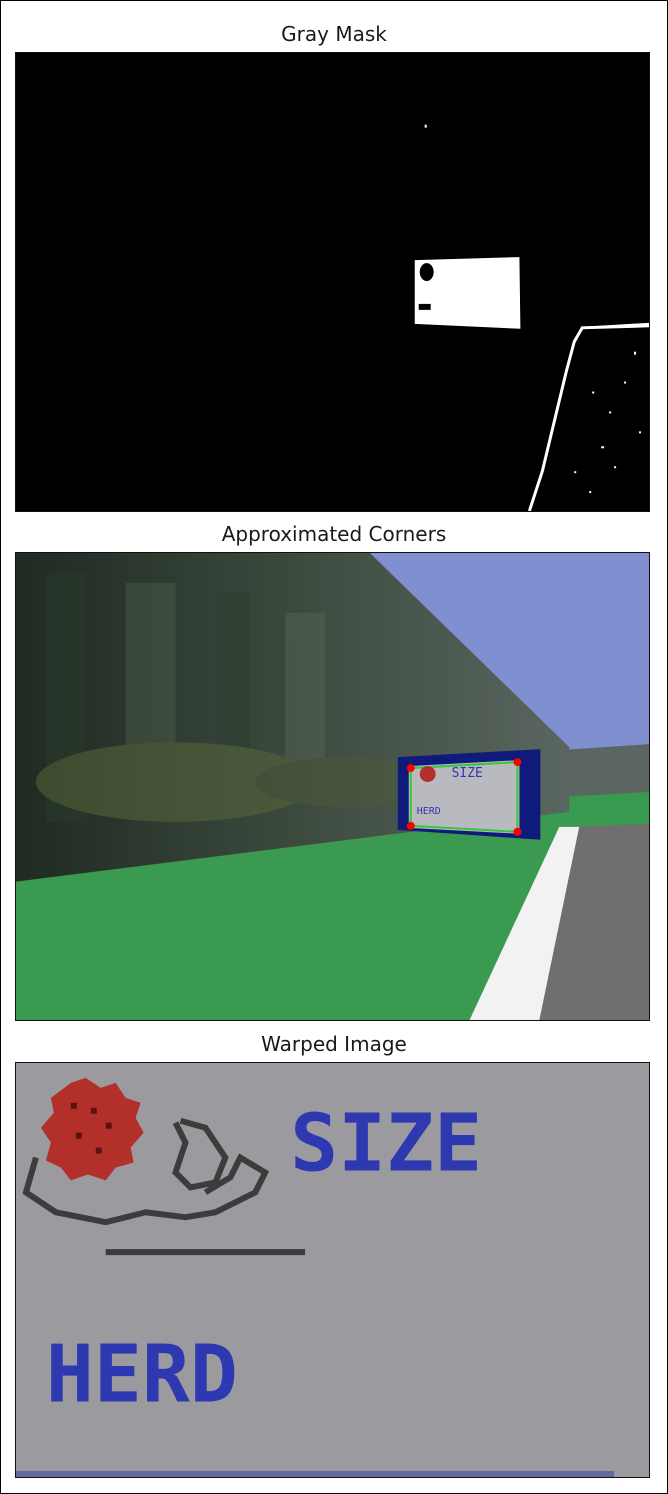 This screenshot has width=668, height=1494. What do you see at coordinates (467, 773) in the screenshot?
I see `sign-top-word: SIZE` at bounding box center [467, 773].